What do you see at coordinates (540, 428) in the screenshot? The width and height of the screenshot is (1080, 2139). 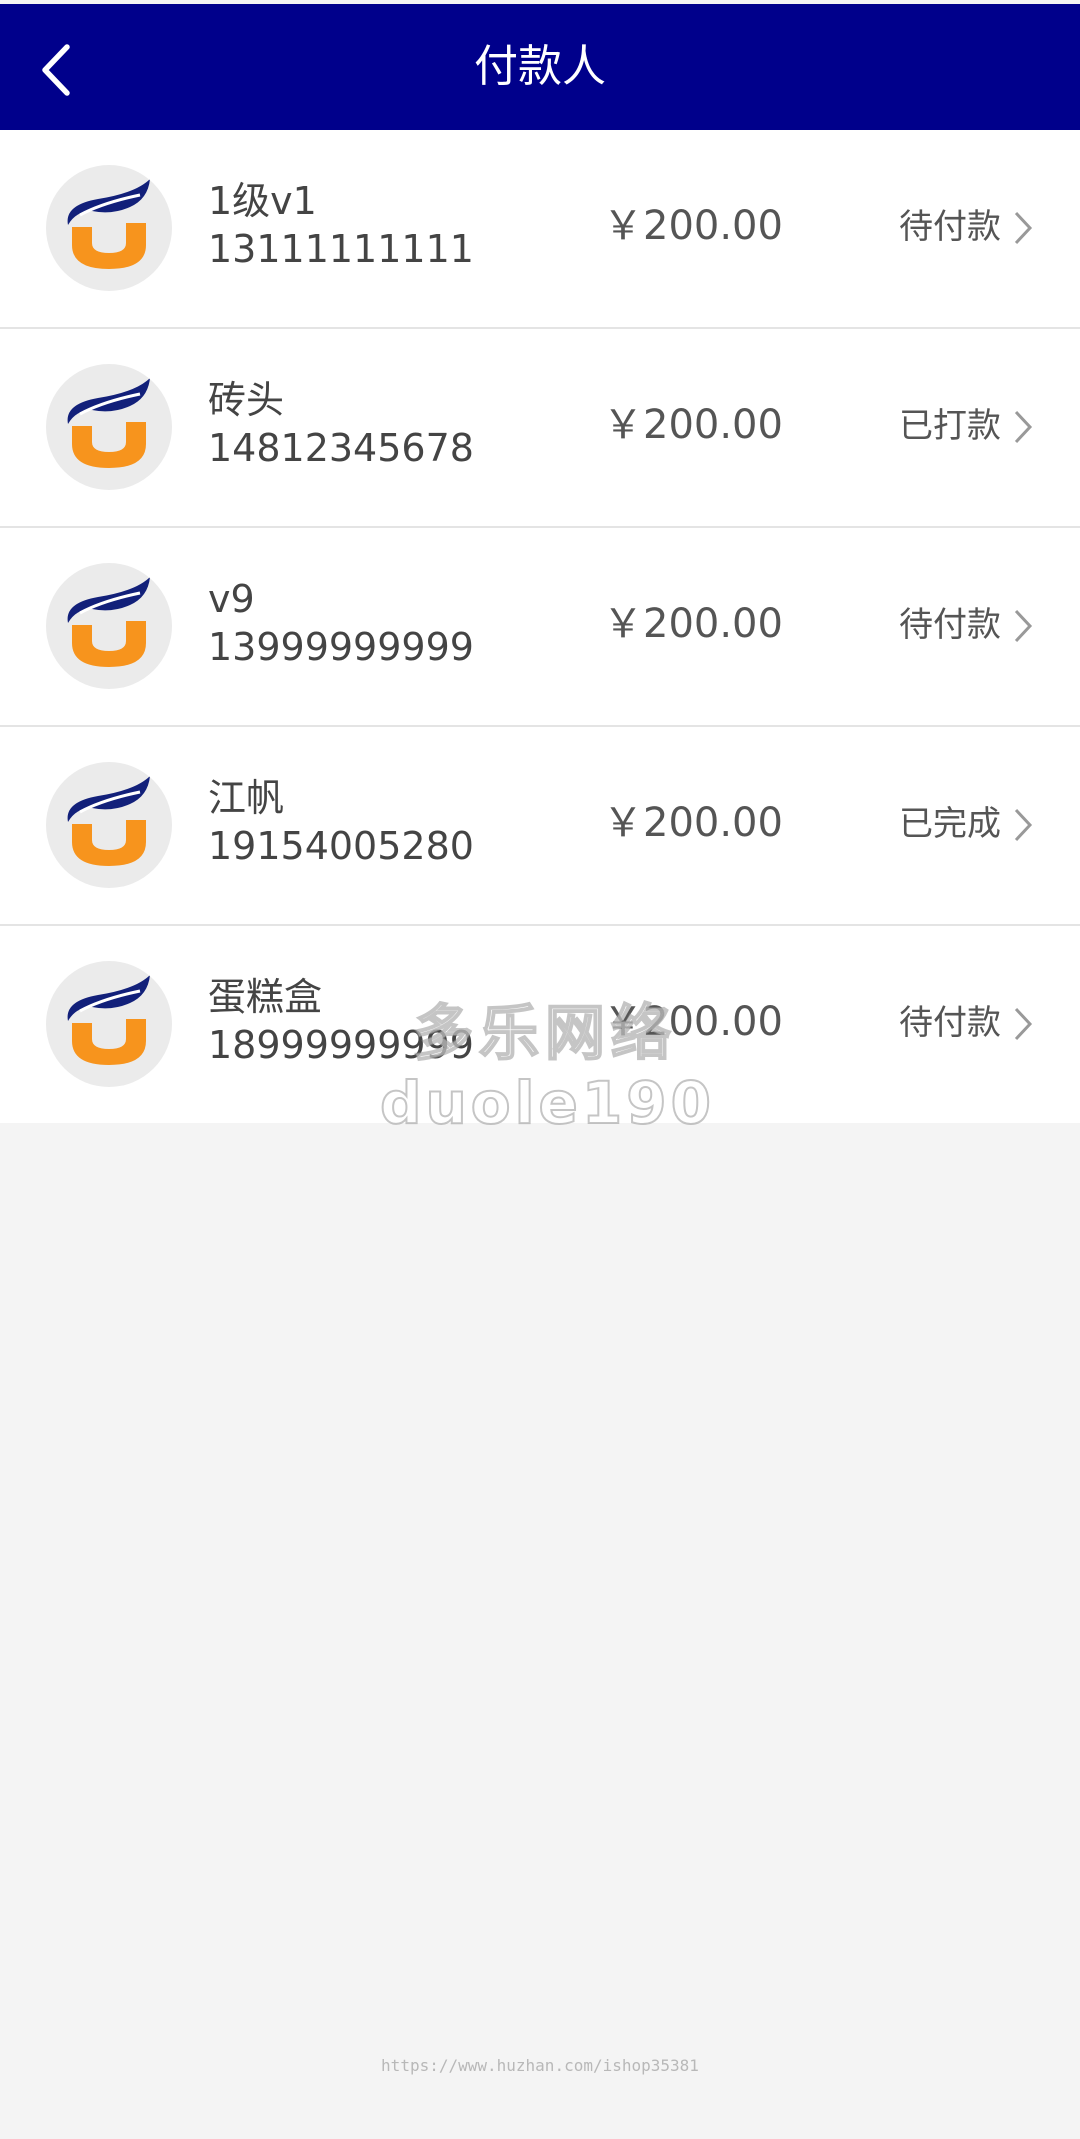 I see `payer-row: 砖头 14812345678 ￥200.00 已打款` at bounding box center [540, 428].